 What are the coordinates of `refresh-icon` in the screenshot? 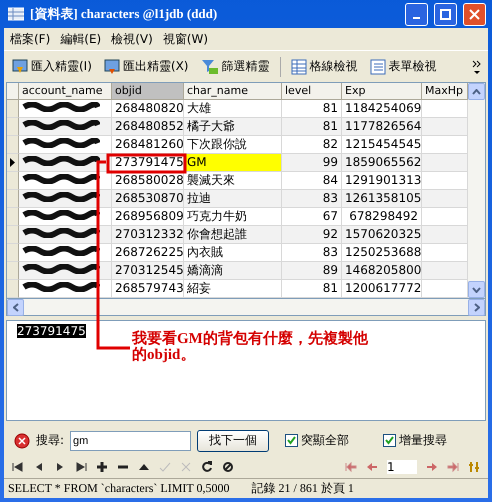 It's located at (207, 466).